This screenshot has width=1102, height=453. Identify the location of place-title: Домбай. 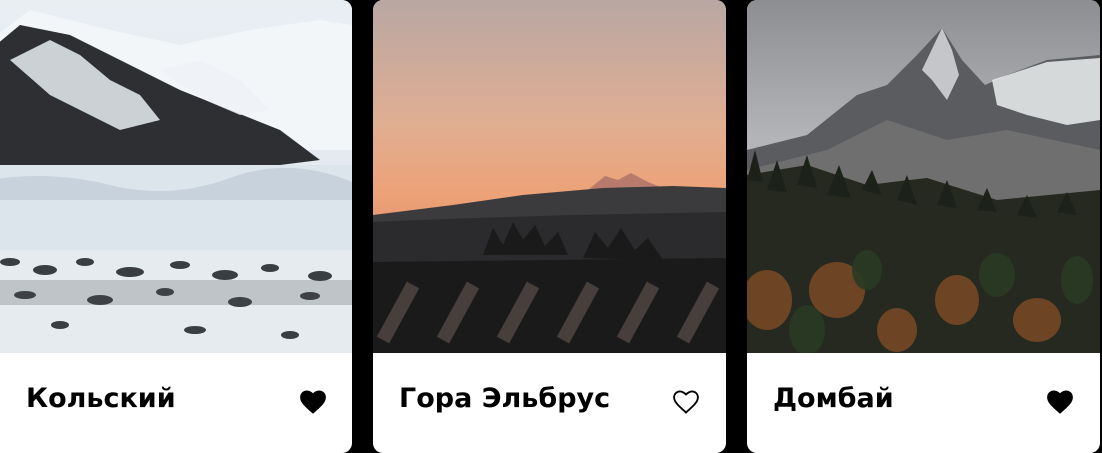
(833, 398).